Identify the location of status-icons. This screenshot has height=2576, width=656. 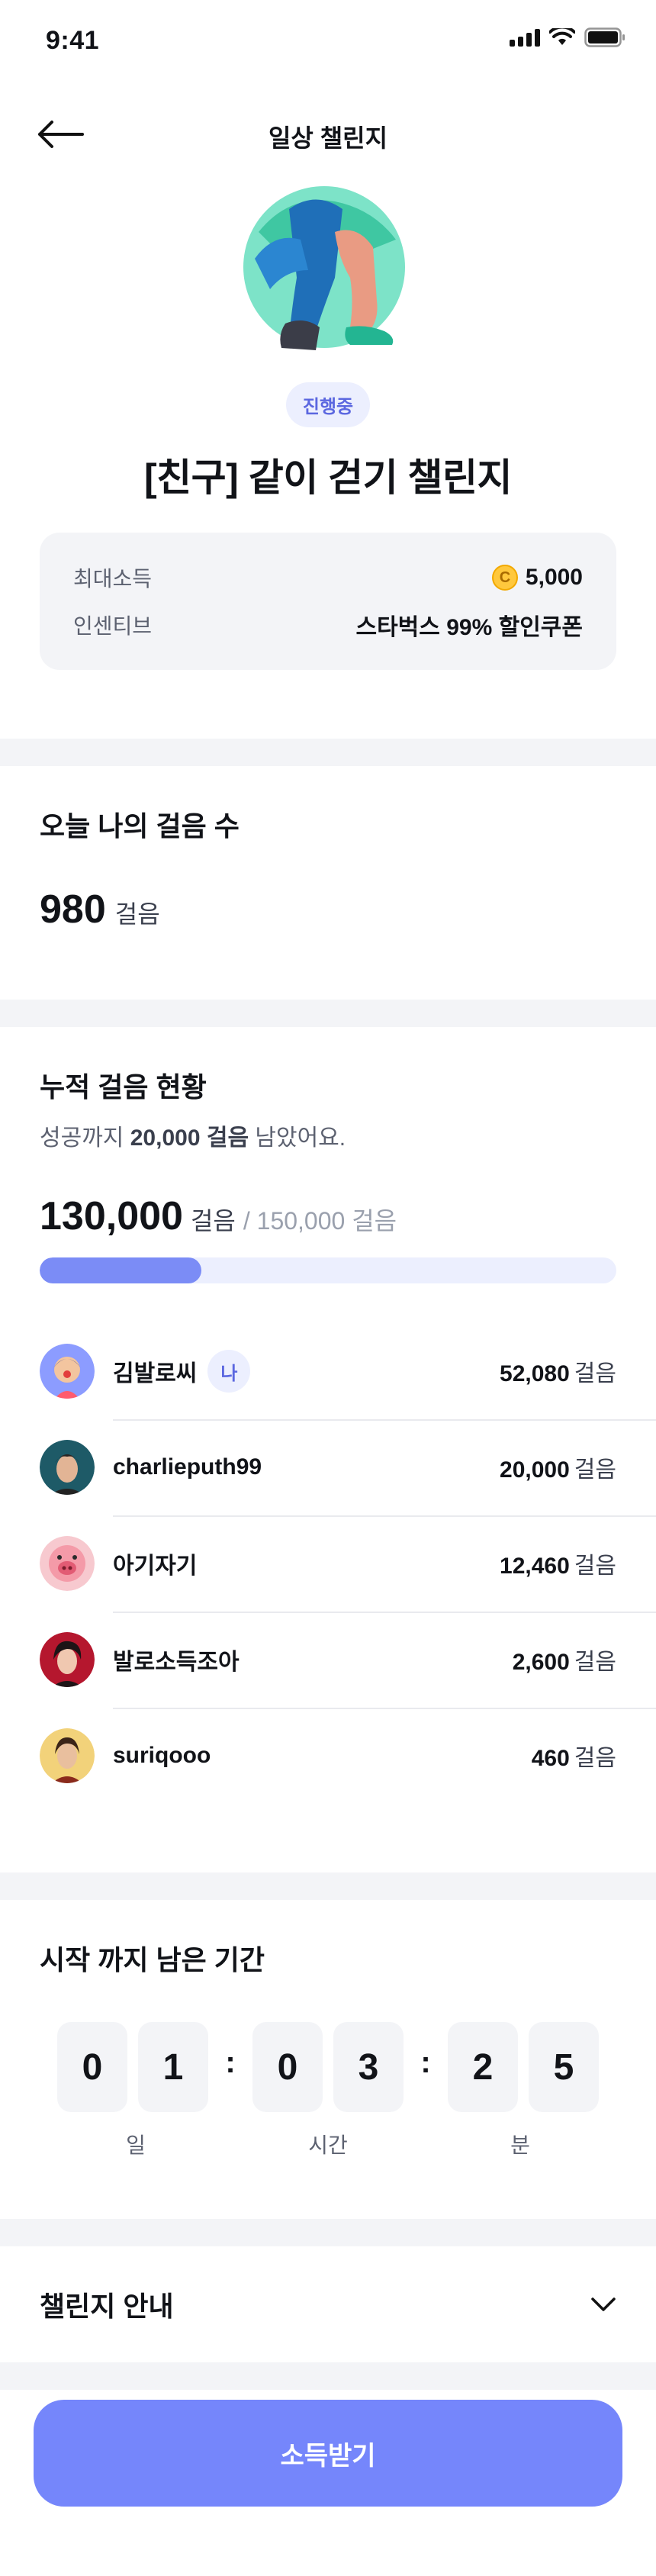
(567, 37).